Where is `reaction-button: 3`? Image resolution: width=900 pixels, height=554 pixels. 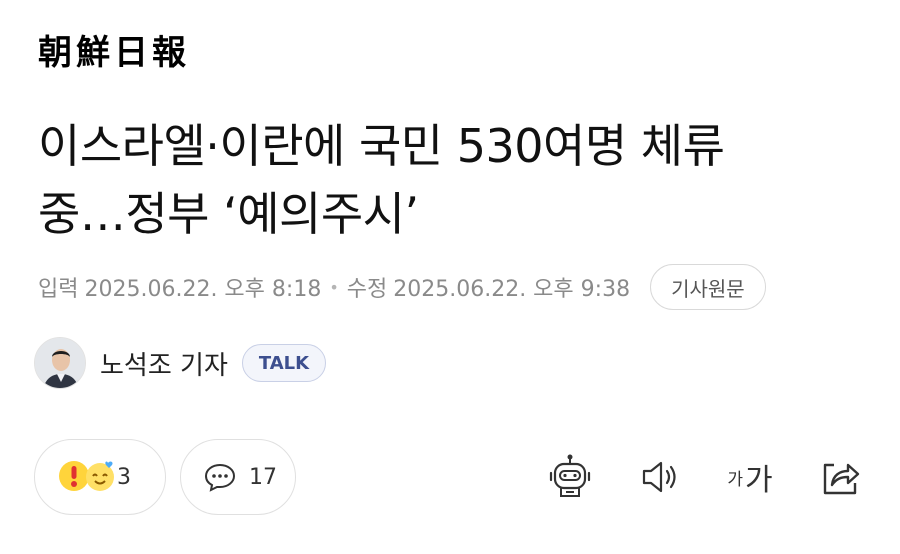
reaction-button: 3 is located at coordinates (100, 477).